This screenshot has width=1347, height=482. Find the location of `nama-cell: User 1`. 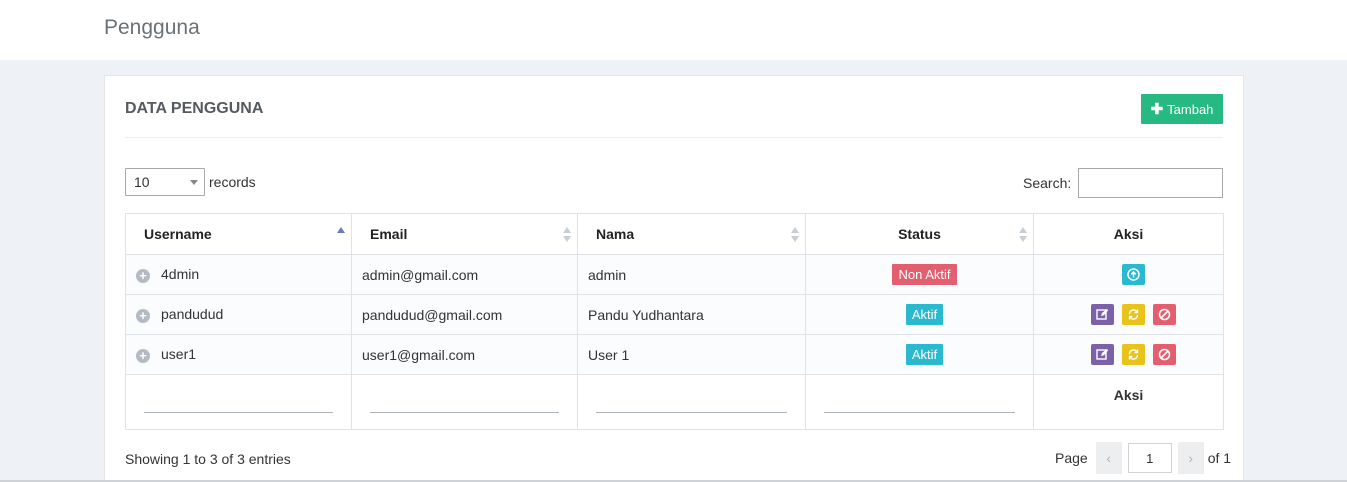

nama-cell: User 1 is located at coordinates (691, 354).